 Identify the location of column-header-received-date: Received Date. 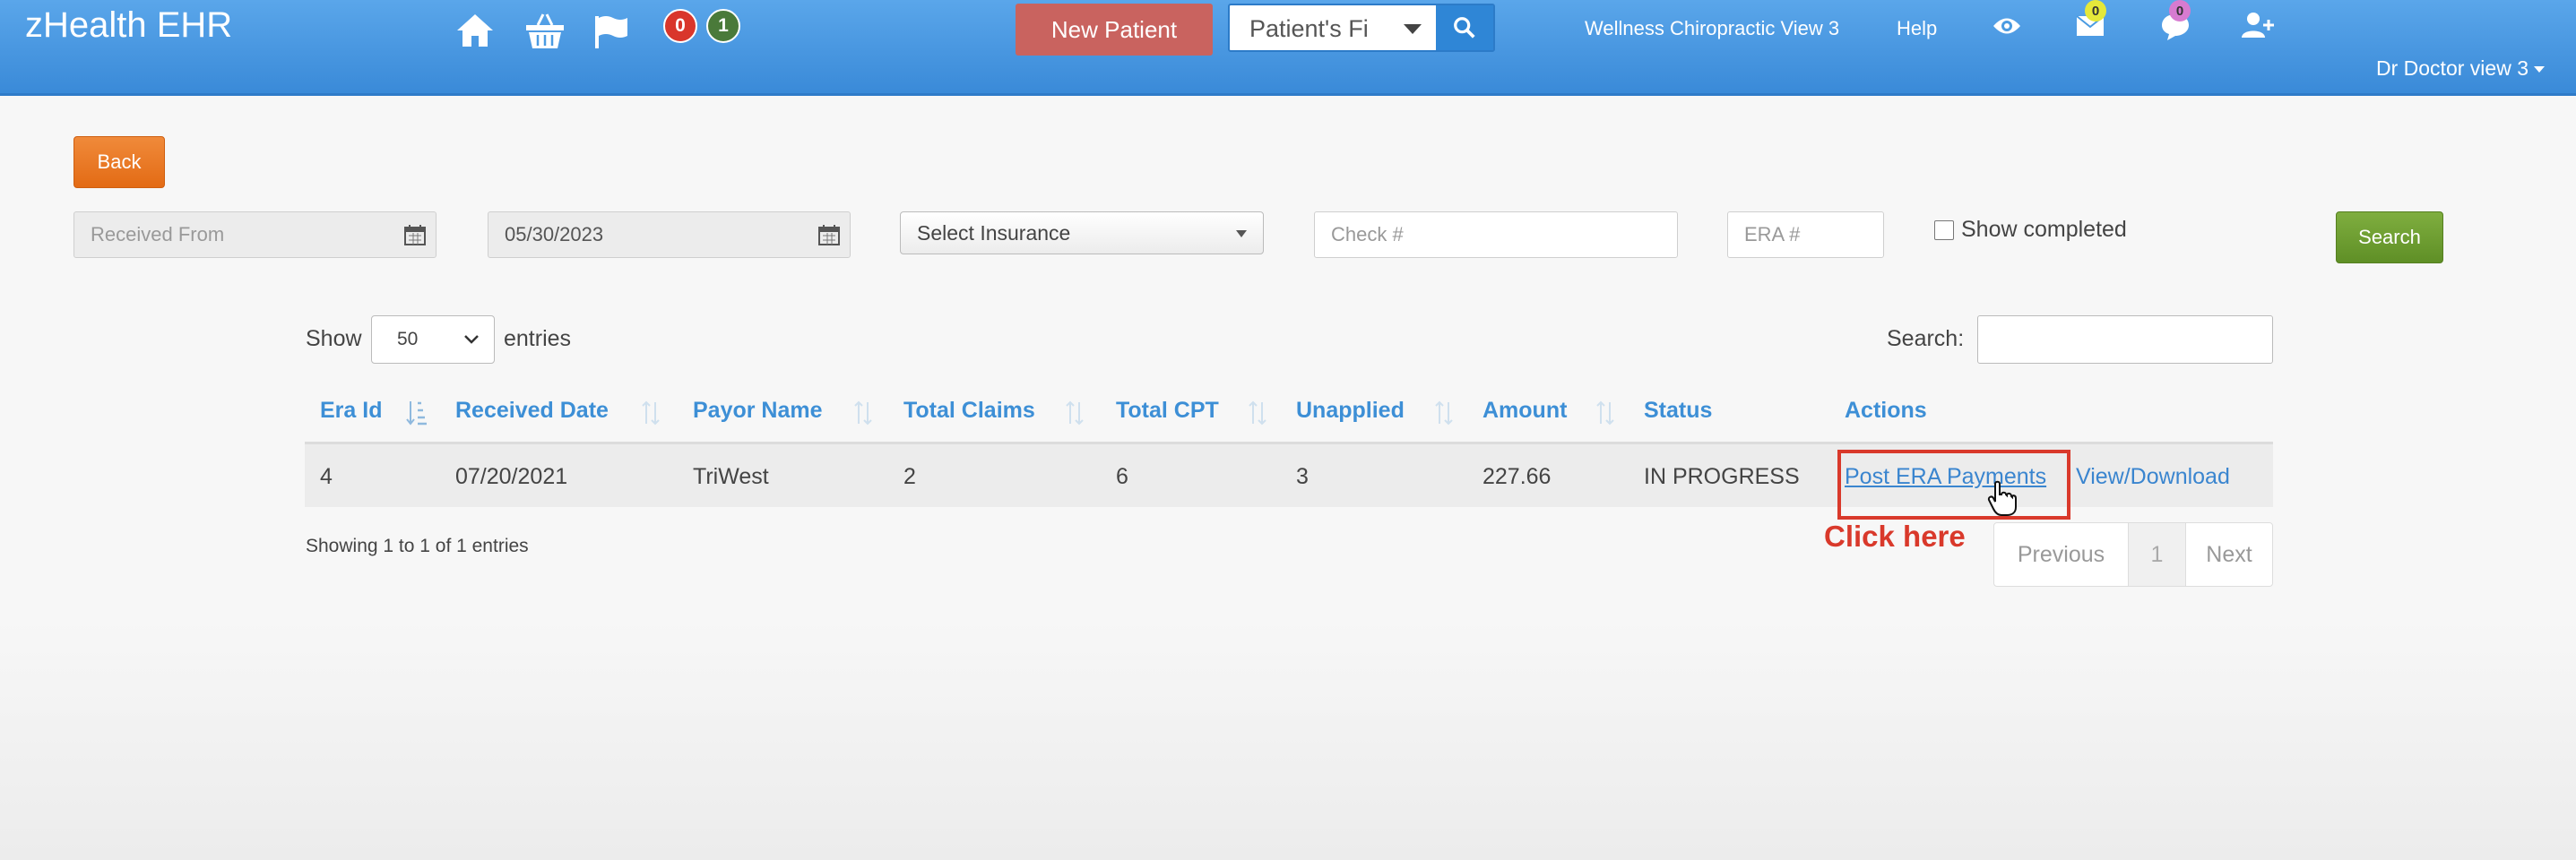
(532, 411).